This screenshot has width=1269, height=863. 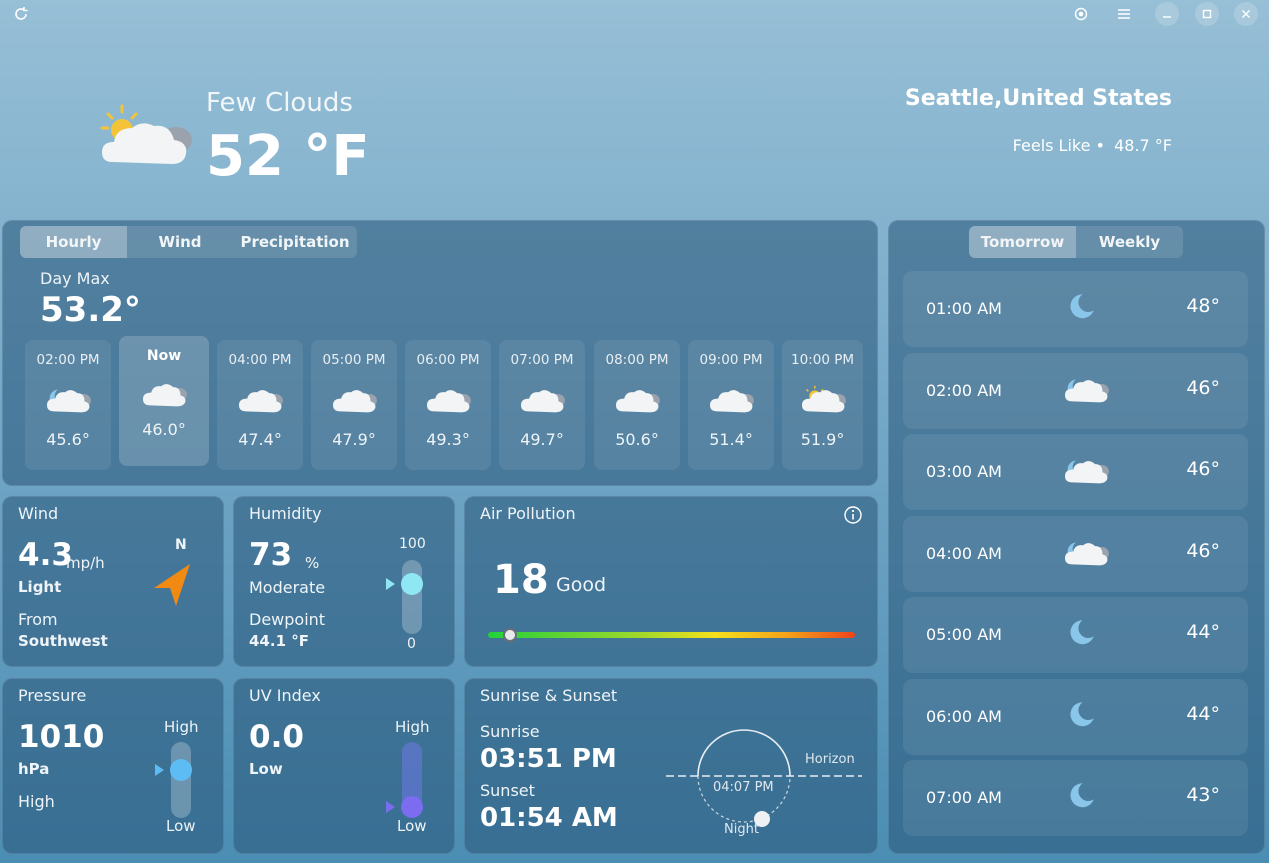 I want to click on maximize-button, so click(x=1207, y=14).